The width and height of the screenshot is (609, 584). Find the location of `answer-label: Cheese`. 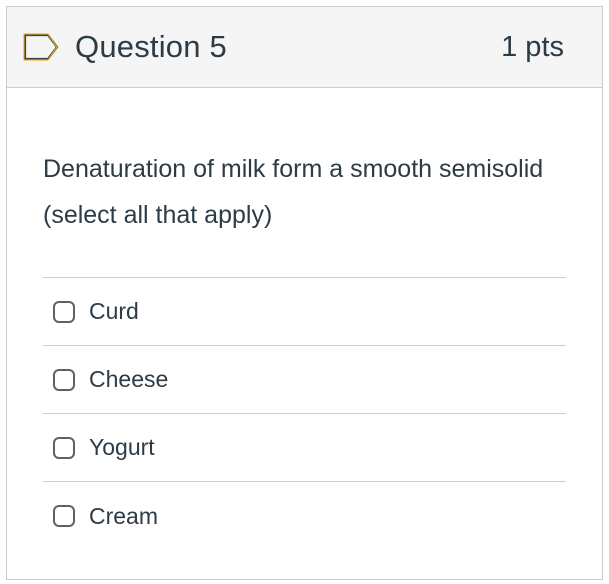

answer-label: Cheese is located at coordinates (129, 379).